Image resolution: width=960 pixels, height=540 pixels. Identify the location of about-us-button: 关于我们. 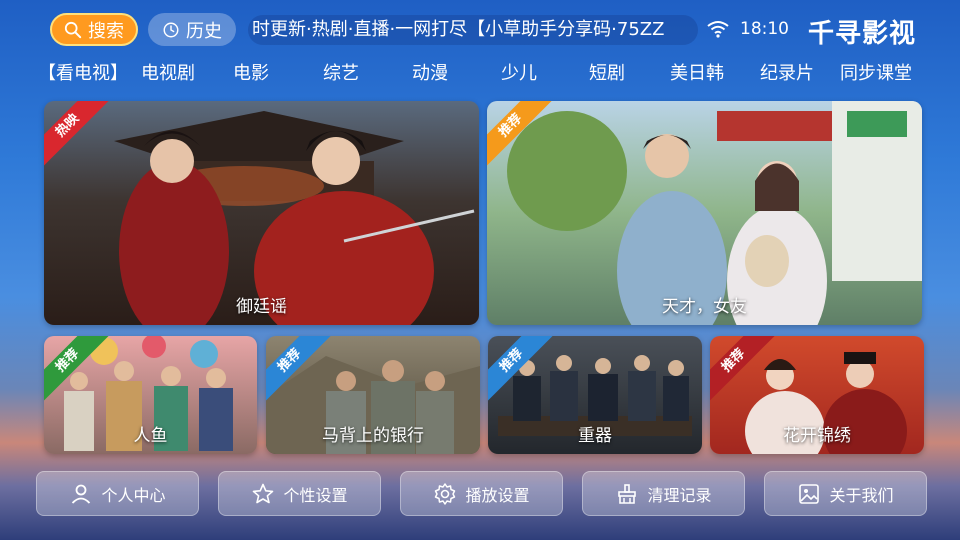
(845, 493).